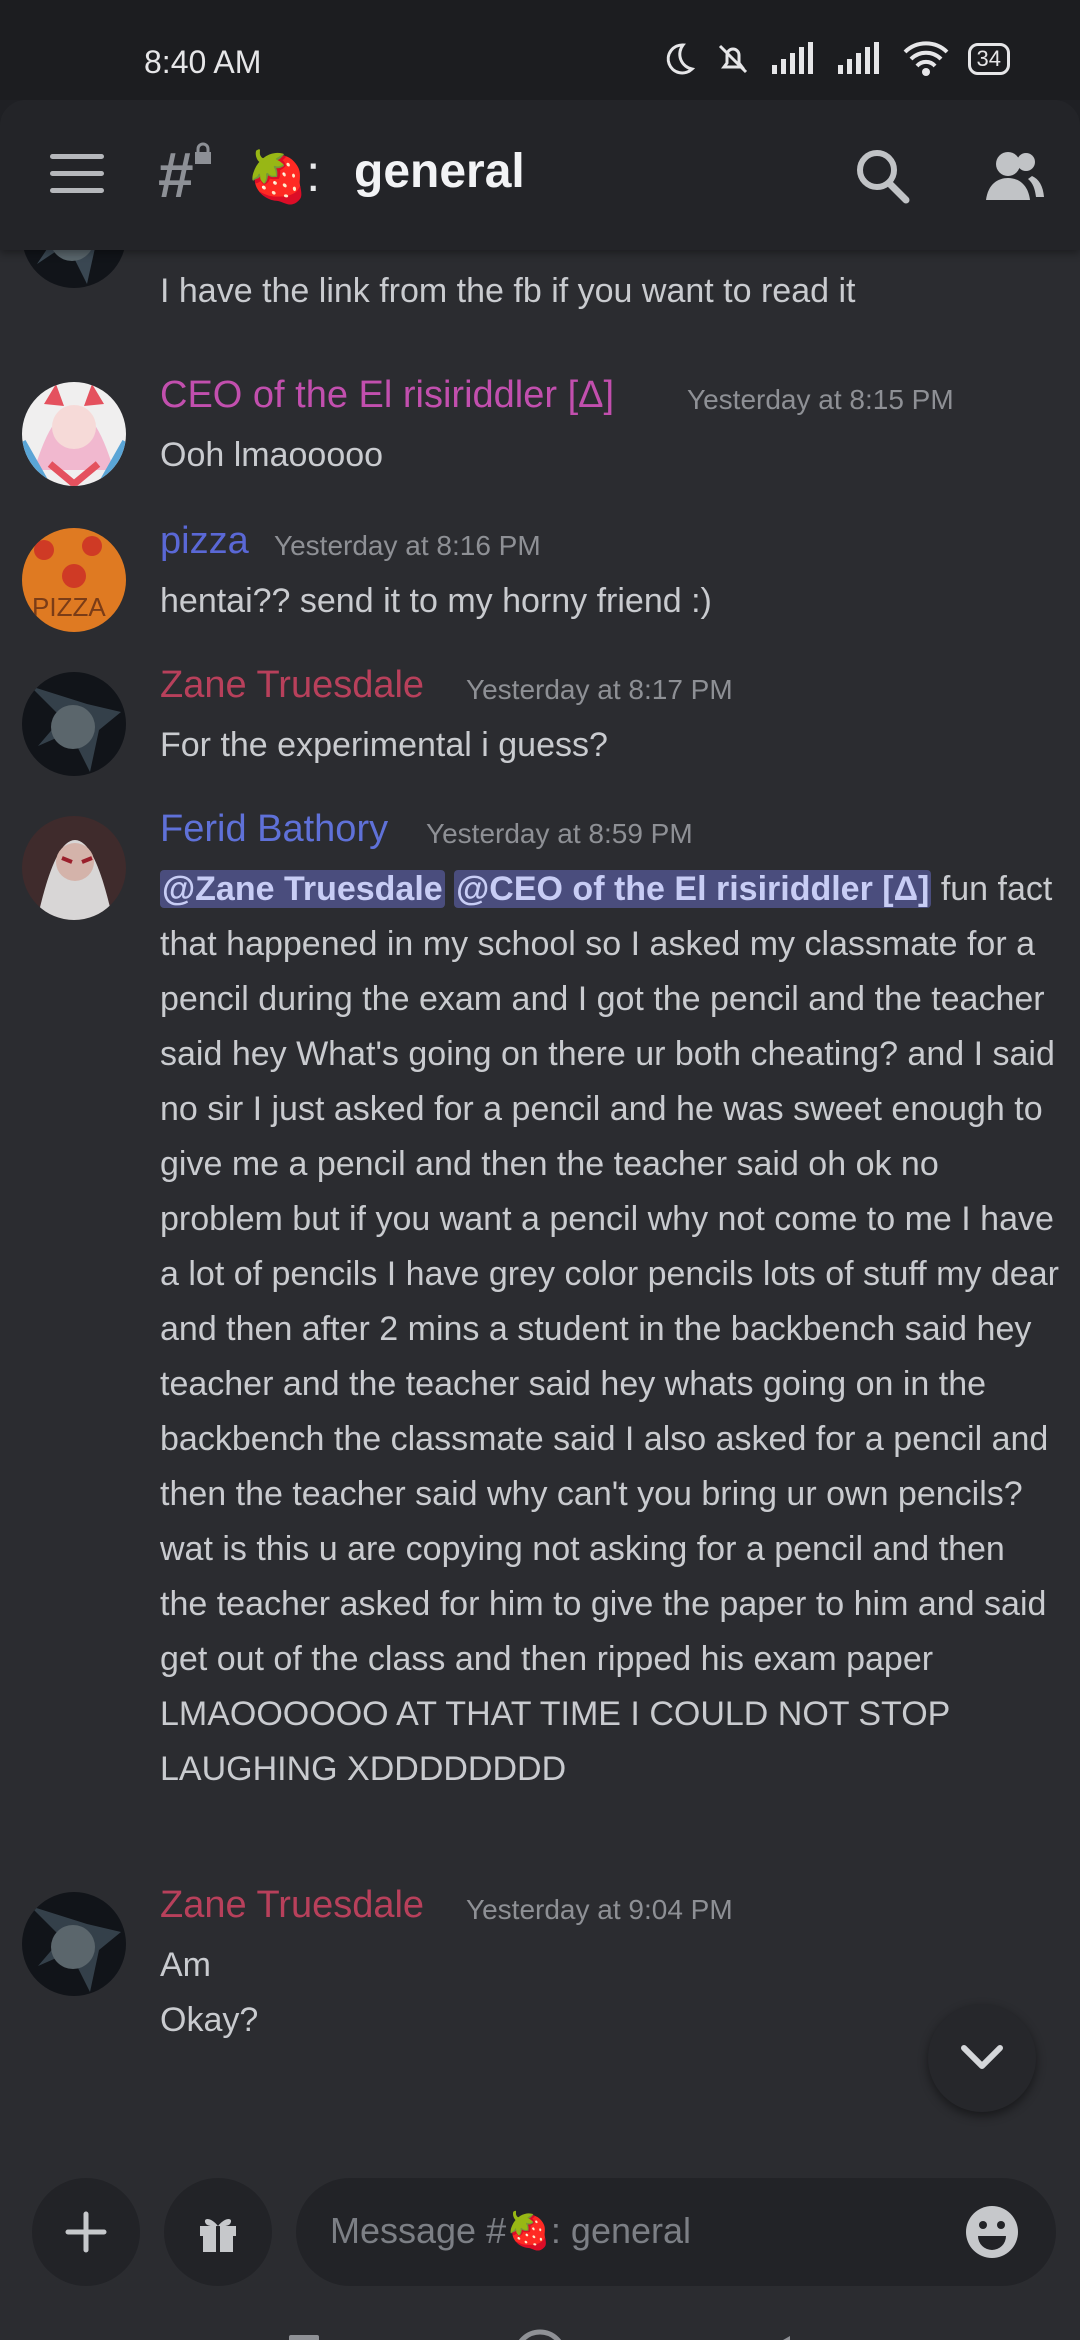  What do you see at coordinates (835, 59) in the screenshot?
I see `status-icons: 34` at bounding box center [835, 59].